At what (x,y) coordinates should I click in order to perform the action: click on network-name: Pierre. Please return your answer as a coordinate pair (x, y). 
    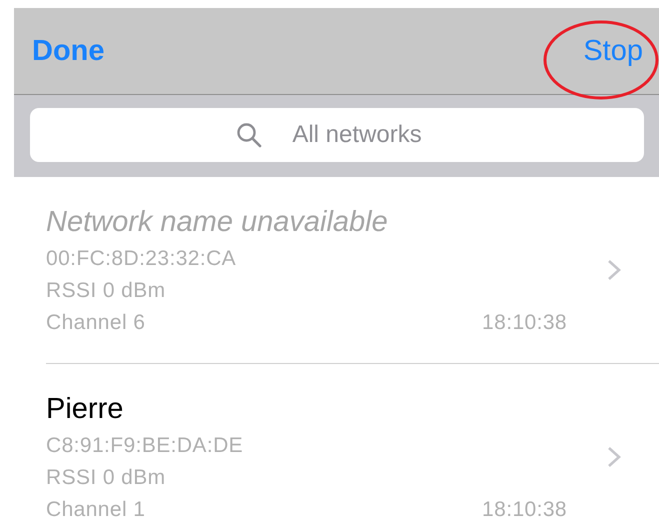
    Looking at the image, I should click on (85, 409).